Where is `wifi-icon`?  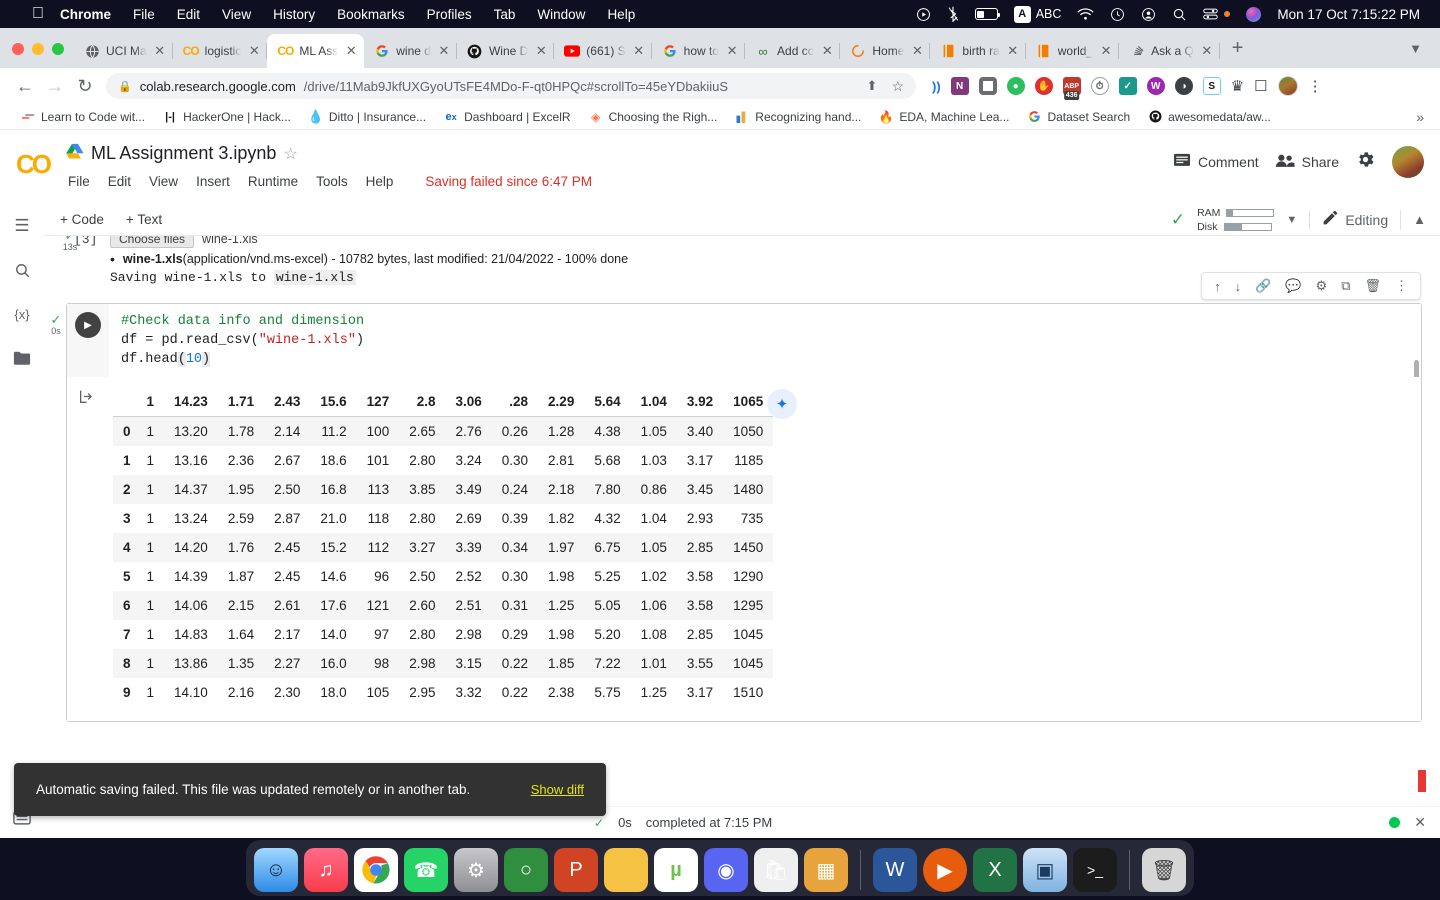
wifi-icon is located at coordinates (1086, 14).